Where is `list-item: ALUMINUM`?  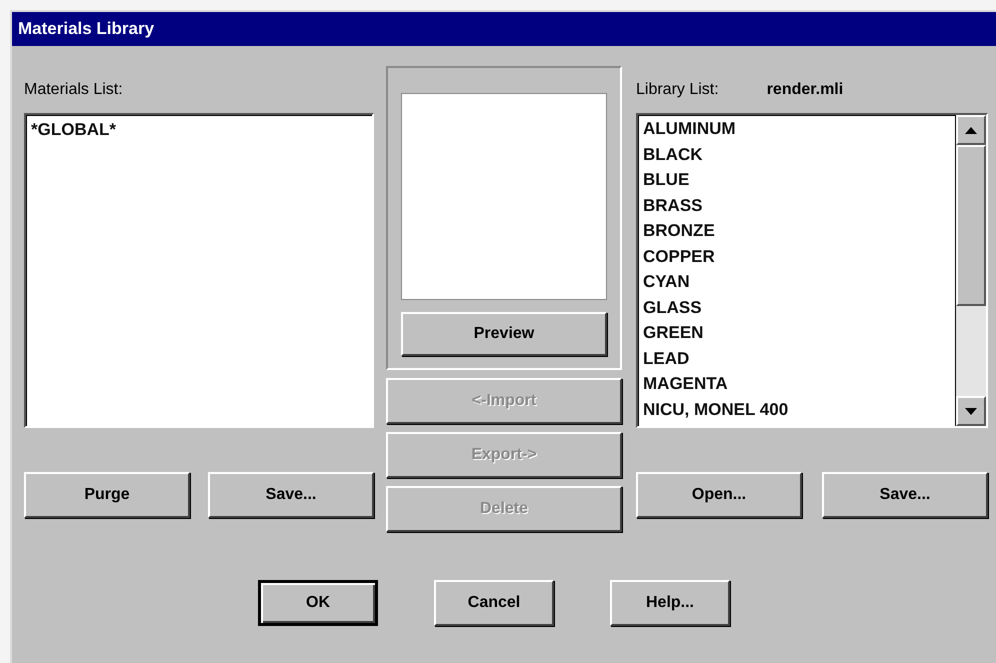 list-item: ALUMINUM is located at coordinates (689, 129).